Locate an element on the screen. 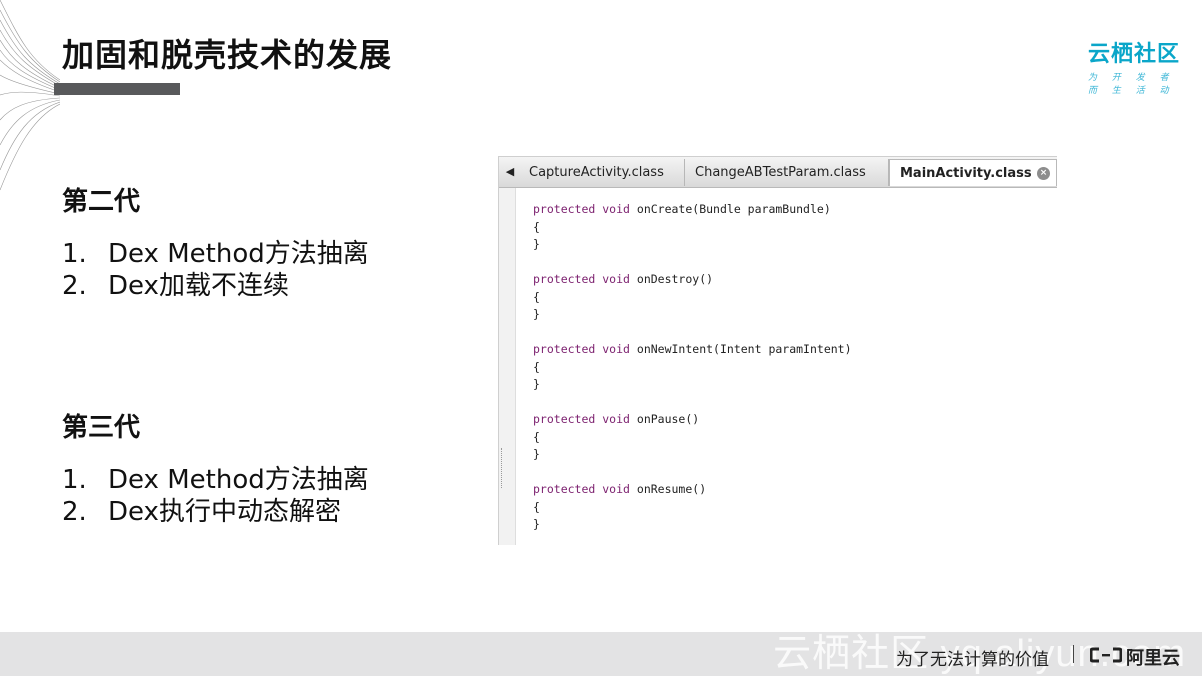 This screenshot has width=1202, height=677. logo-text: 云栖社区 is located at coordinates (1134, 54).